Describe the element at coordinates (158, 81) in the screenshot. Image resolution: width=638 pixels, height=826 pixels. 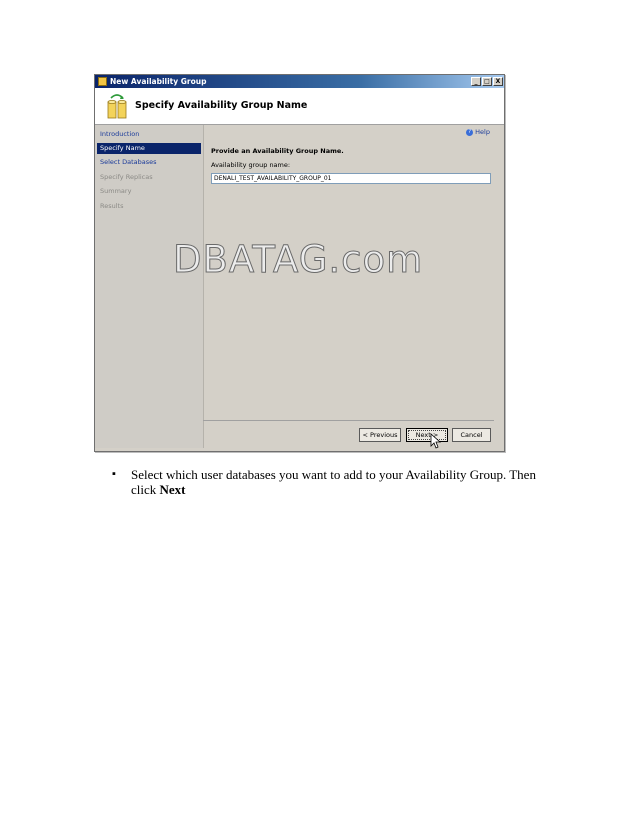
I see `window-title: New Availability Group` at that location.